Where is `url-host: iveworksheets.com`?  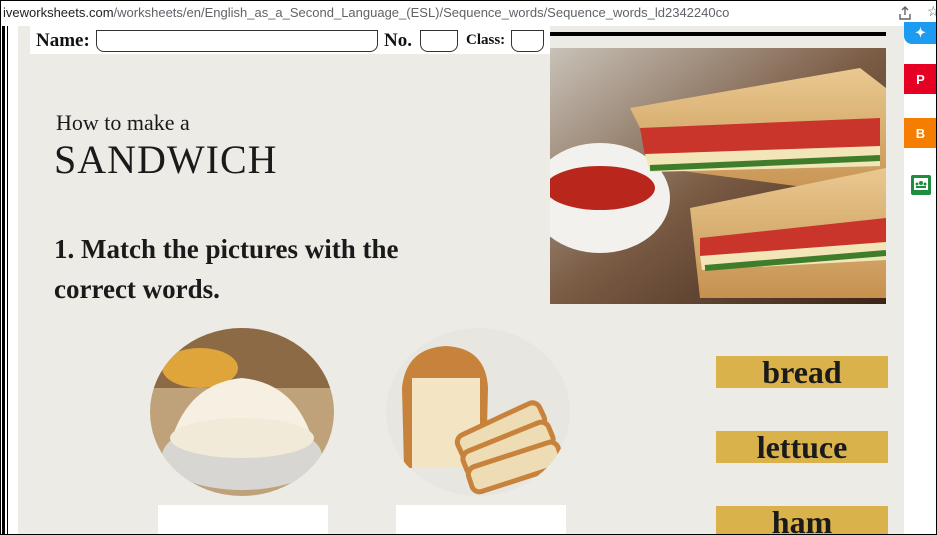 url-host: iveworksheets.com is located at coordinates (58, 12).